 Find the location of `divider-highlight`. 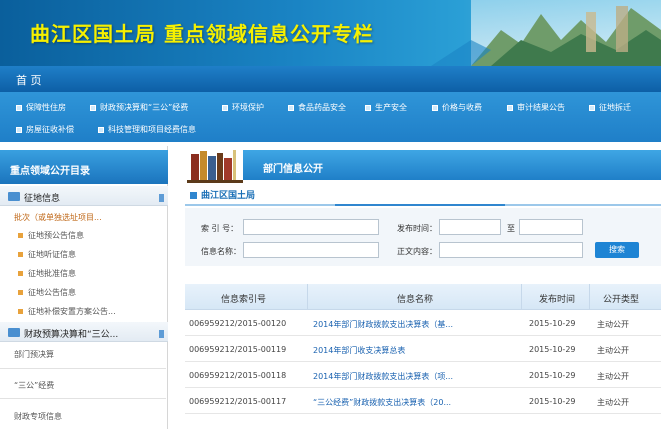

divider-highlight is located at coordinates (420, 205).